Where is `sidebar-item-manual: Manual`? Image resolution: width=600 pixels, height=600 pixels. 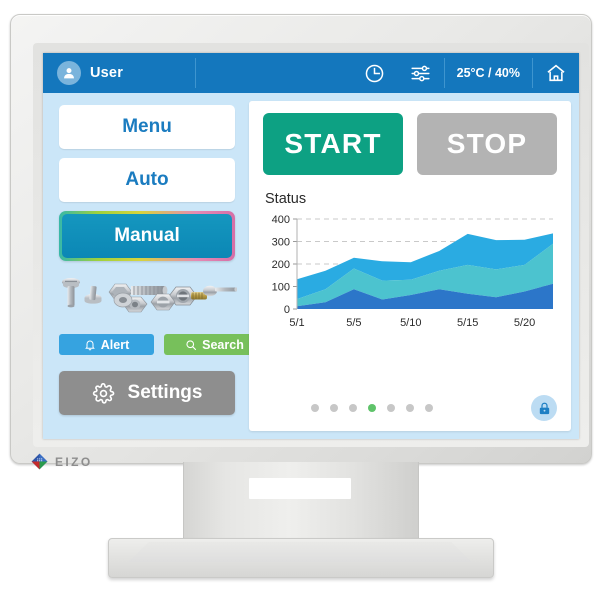 sidebar-item-manual: Manual is located at coordinates (147, 236).